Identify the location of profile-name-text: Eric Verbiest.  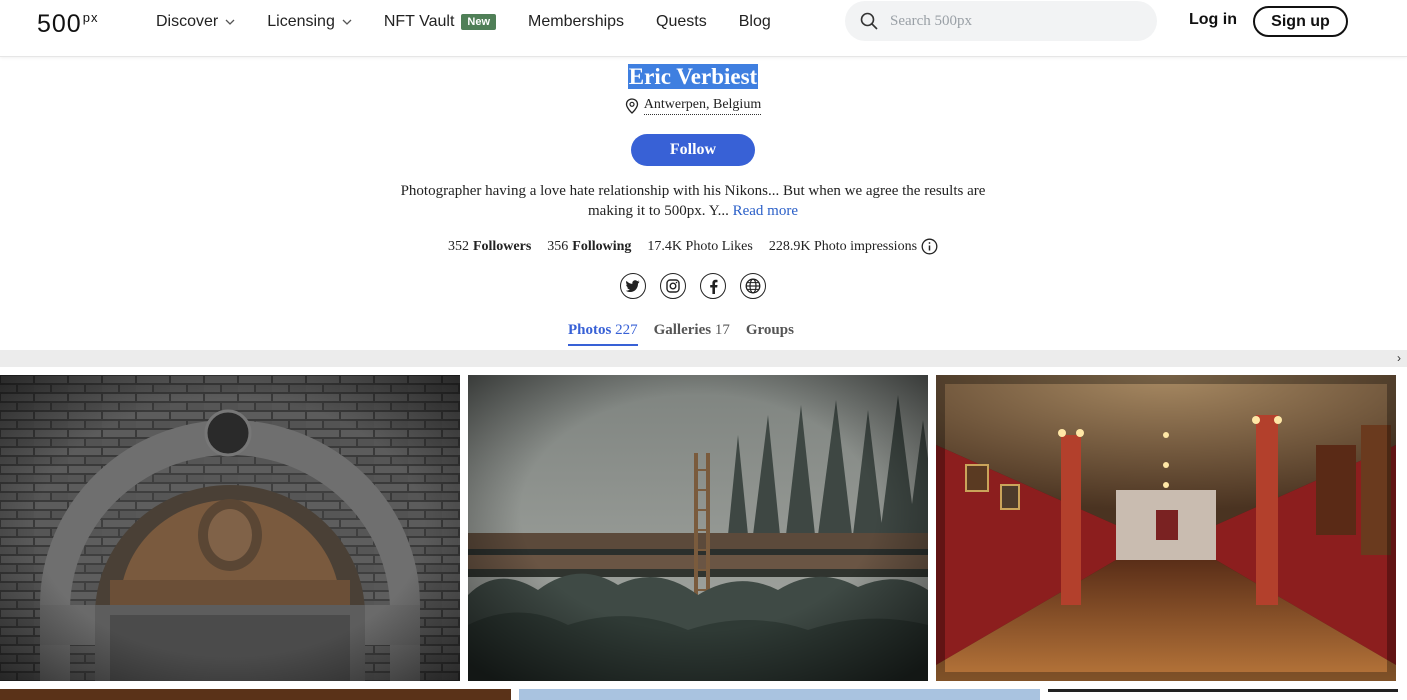
(693, 76).